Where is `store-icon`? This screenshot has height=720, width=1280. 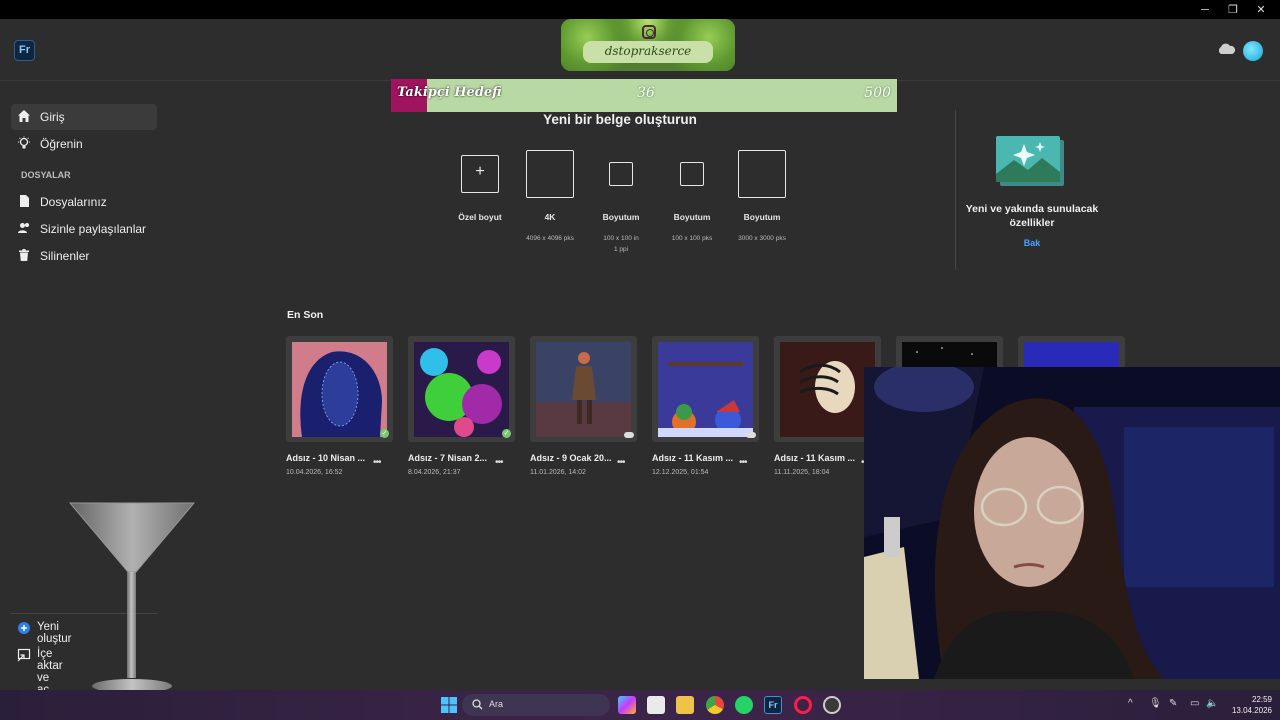 store-icon is located at coordinates (656, 705).